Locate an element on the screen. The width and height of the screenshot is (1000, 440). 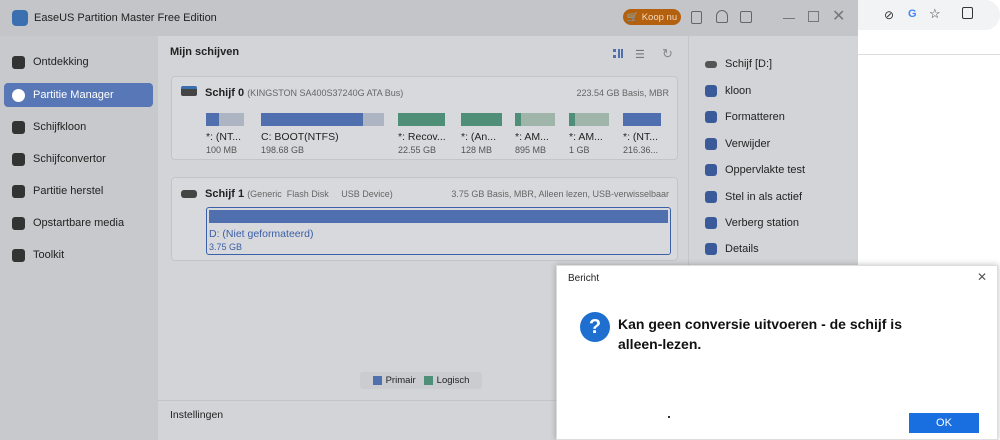
action-verwijder: Verwijder is located at coordinates (737, 143).